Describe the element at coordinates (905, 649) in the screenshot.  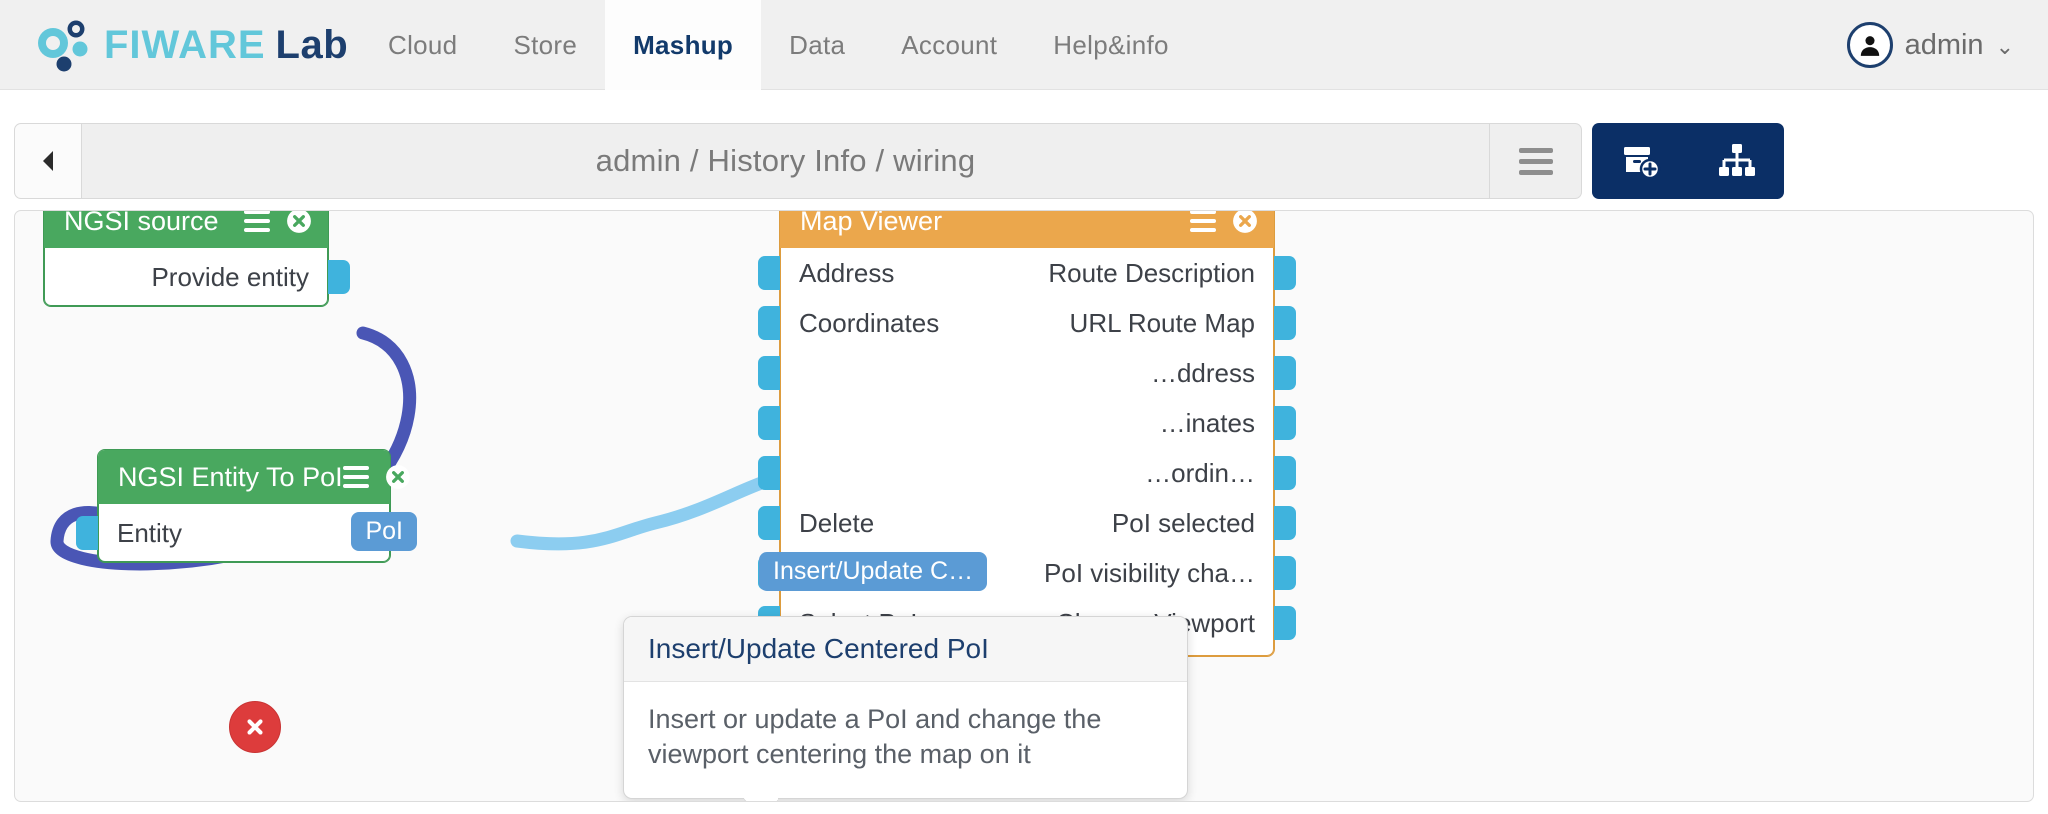
I see `tooltip-title: Insert/Update Centered PoI` at that location.